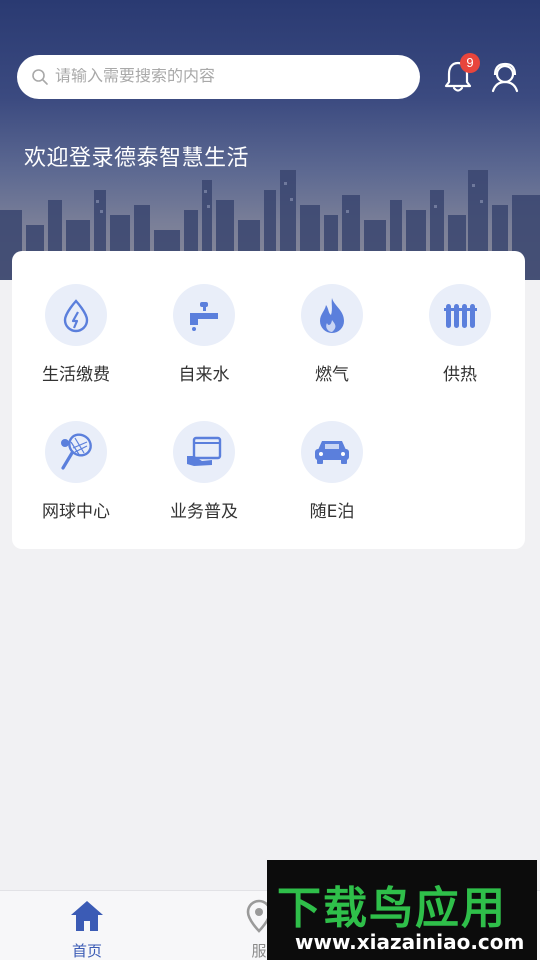 This screenshot has height=960, width=540. I want to click on utility-payment-icon, so click(76, 316).